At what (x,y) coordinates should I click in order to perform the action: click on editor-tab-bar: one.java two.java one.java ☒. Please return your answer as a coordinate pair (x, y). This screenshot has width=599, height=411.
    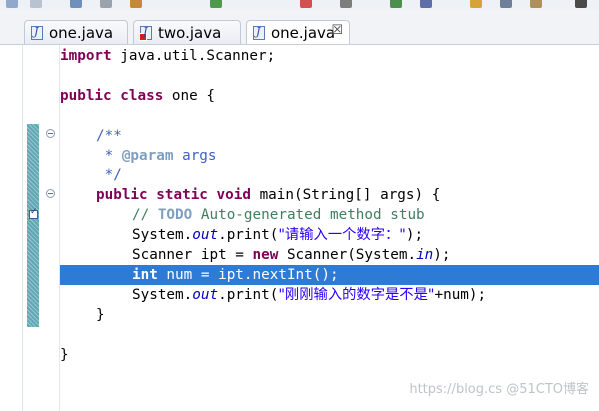
    Looking at the image, I should click on (299, 27).